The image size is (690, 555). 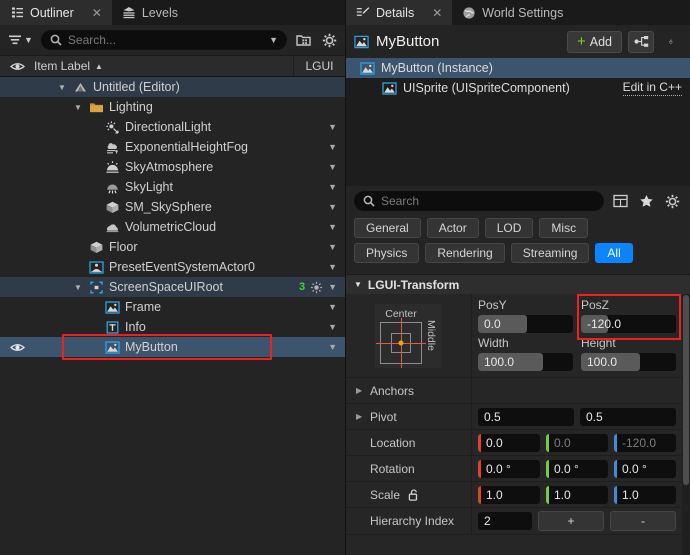 What do you see at coordinates (172, 167) in the screenshot?
I see `outliner-item-skyatmosphere: SkyAtmosphere ▼` at bounding box center [172, 167].